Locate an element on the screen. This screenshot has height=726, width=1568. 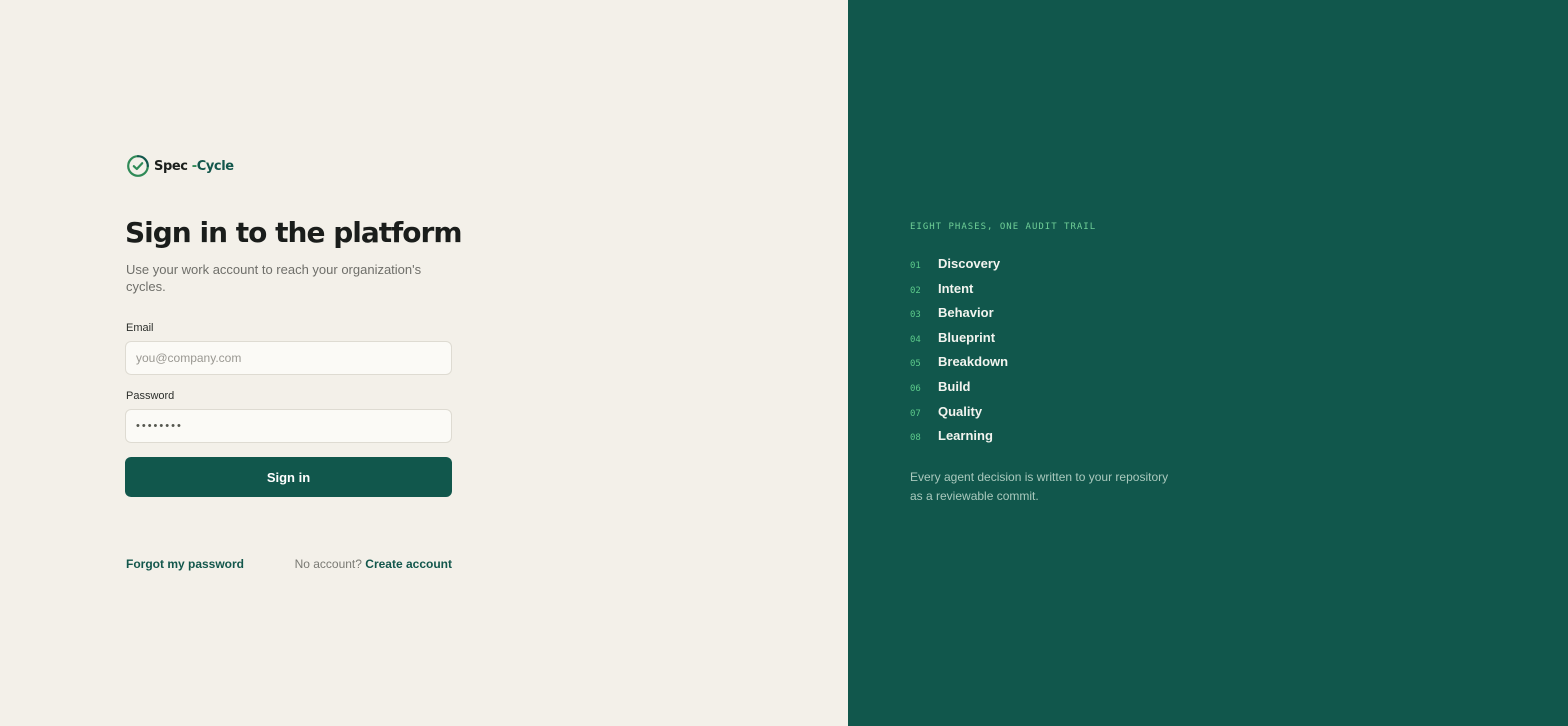
password-label: Password is located at coordinates (150, 396).